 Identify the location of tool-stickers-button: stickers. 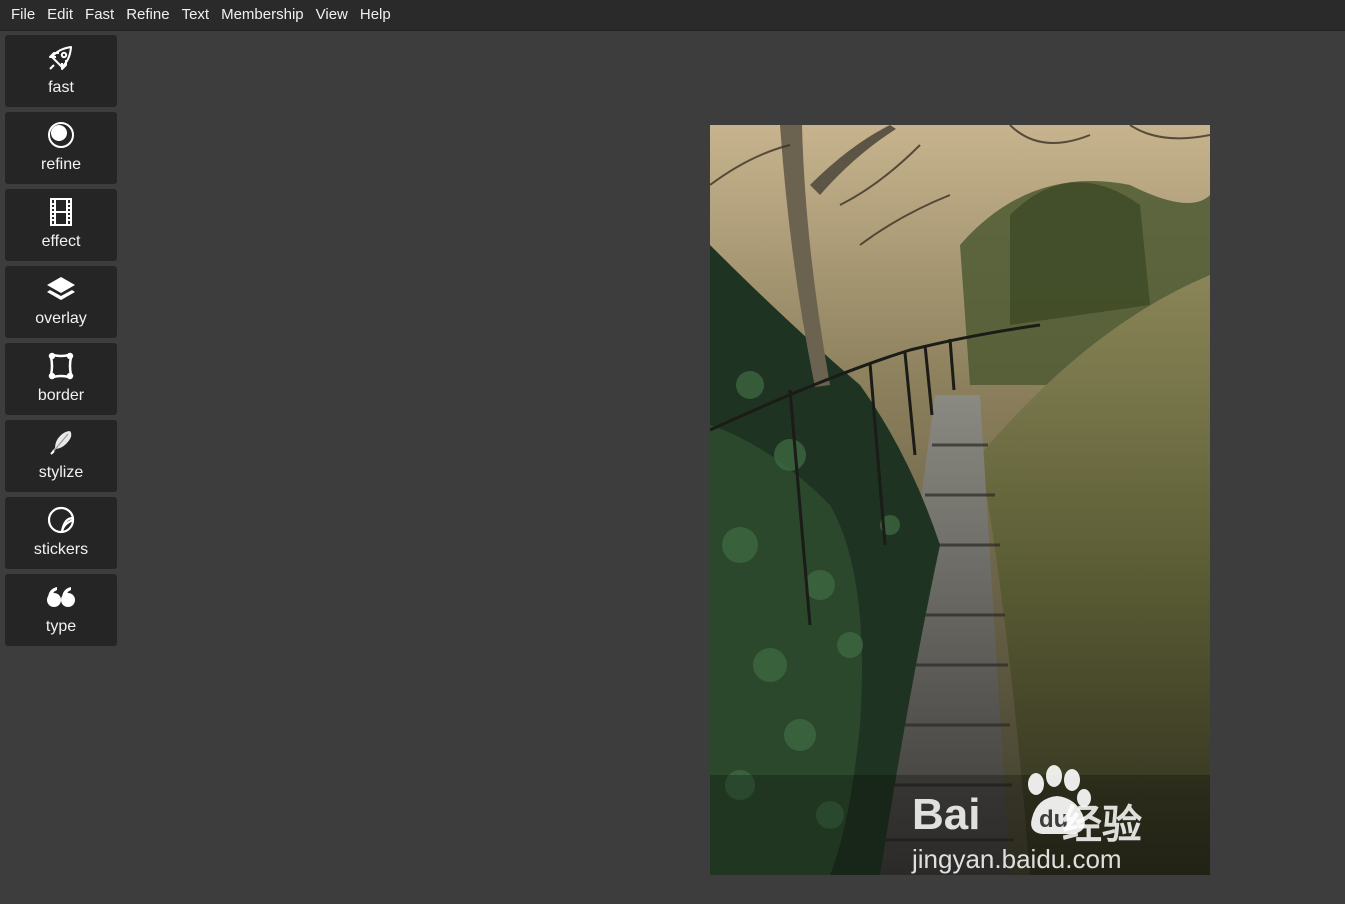
(61, 533).